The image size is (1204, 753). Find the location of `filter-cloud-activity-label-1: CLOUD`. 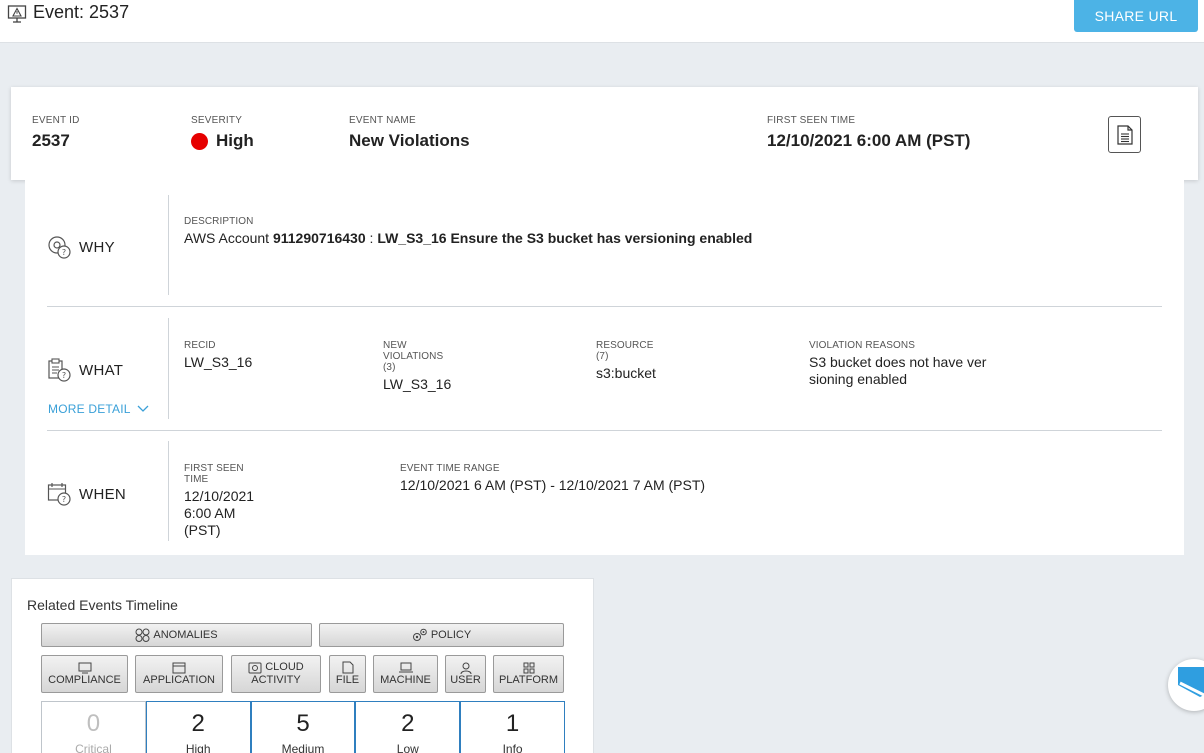

filter-cloud-activity-label-1: CLOUD is located at coordinates (284, 667).